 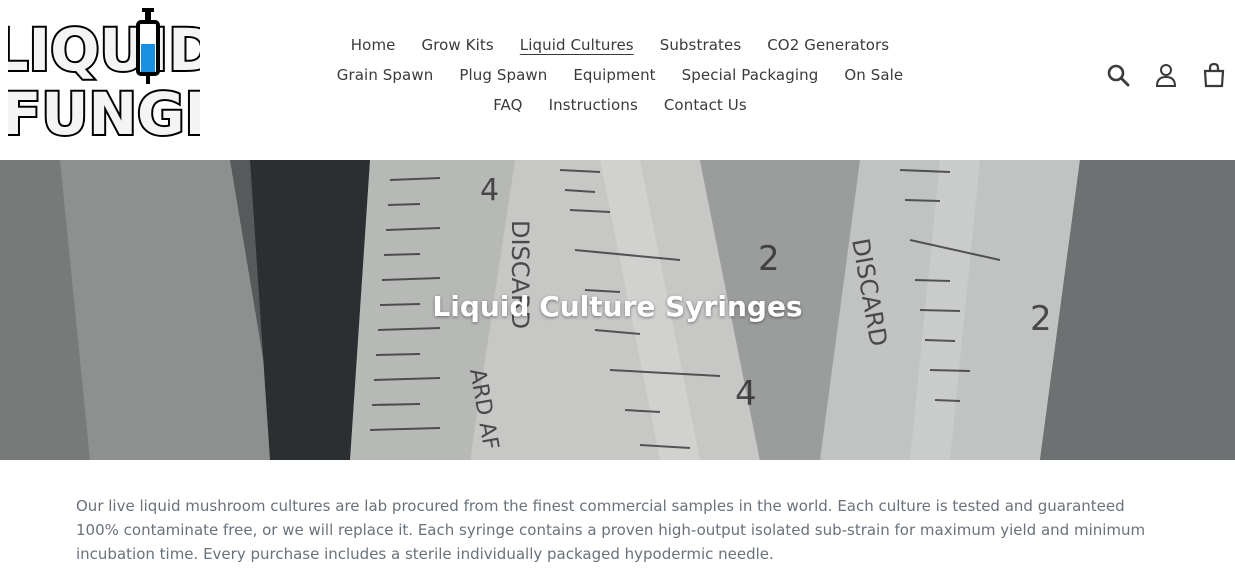 I want to click on logo-line1: LIQUID, so click(x=104, y=50).